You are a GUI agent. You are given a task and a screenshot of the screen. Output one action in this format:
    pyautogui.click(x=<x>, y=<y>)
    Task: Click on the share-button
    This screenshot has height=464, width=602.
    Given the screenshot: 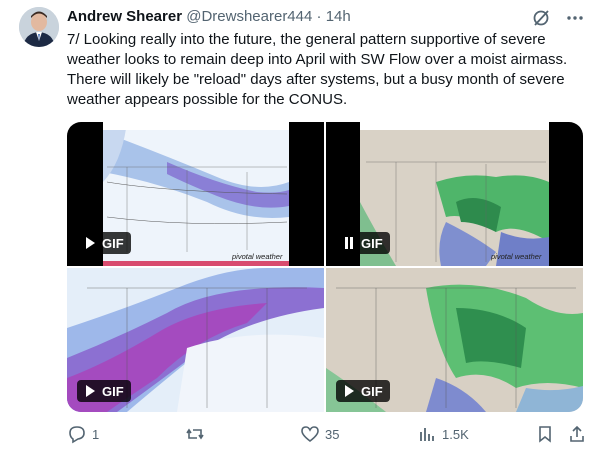 What is the action you would take?
    pyautogui.click(x=577, y=434)
    